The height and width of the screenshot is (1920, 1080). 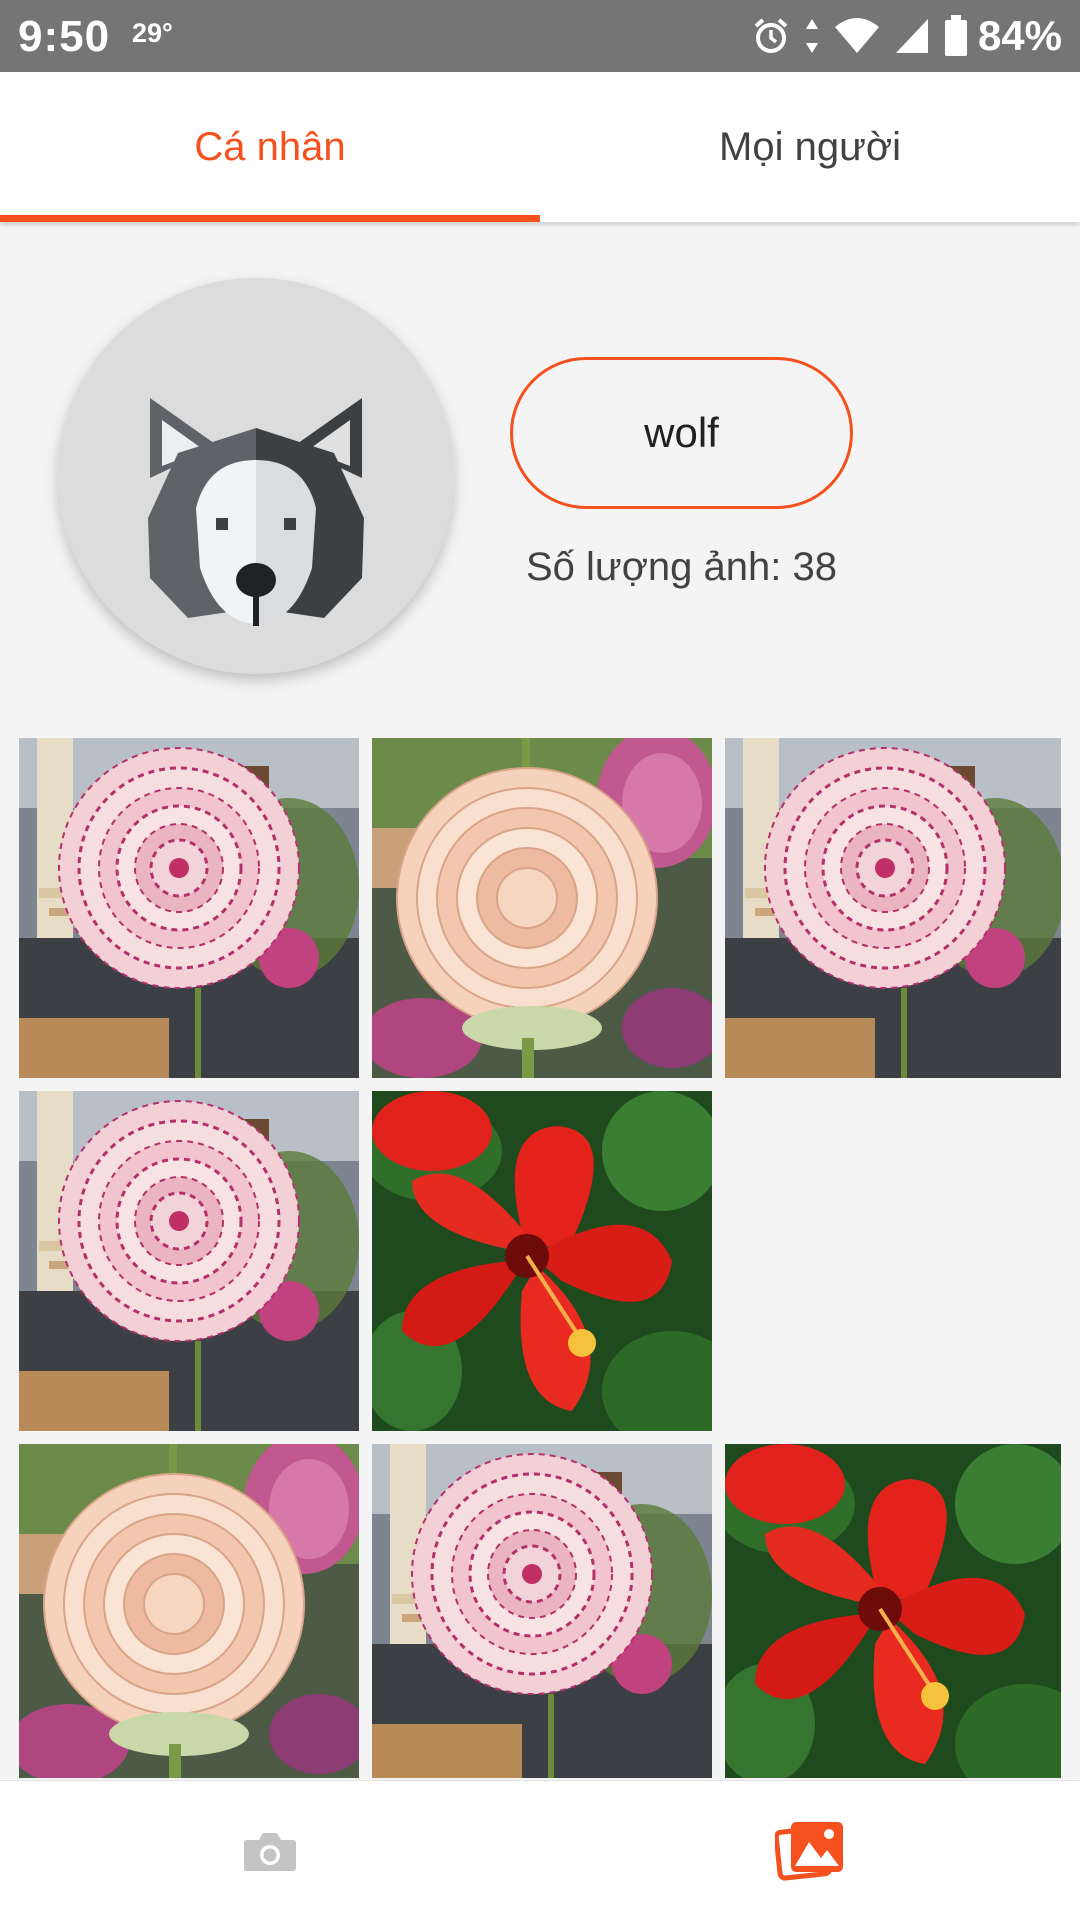 What do you see at coordinates (1019, 35) in the screenshot?
I see `battery-percentage: 84%` at bounding box center [1019, 35].